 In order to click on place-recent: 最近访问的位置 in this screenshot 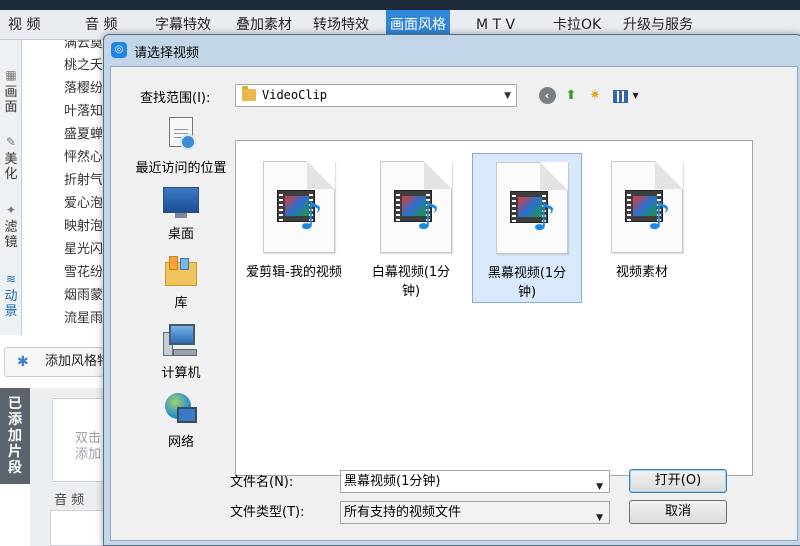, I will do `click(181, 146)`.